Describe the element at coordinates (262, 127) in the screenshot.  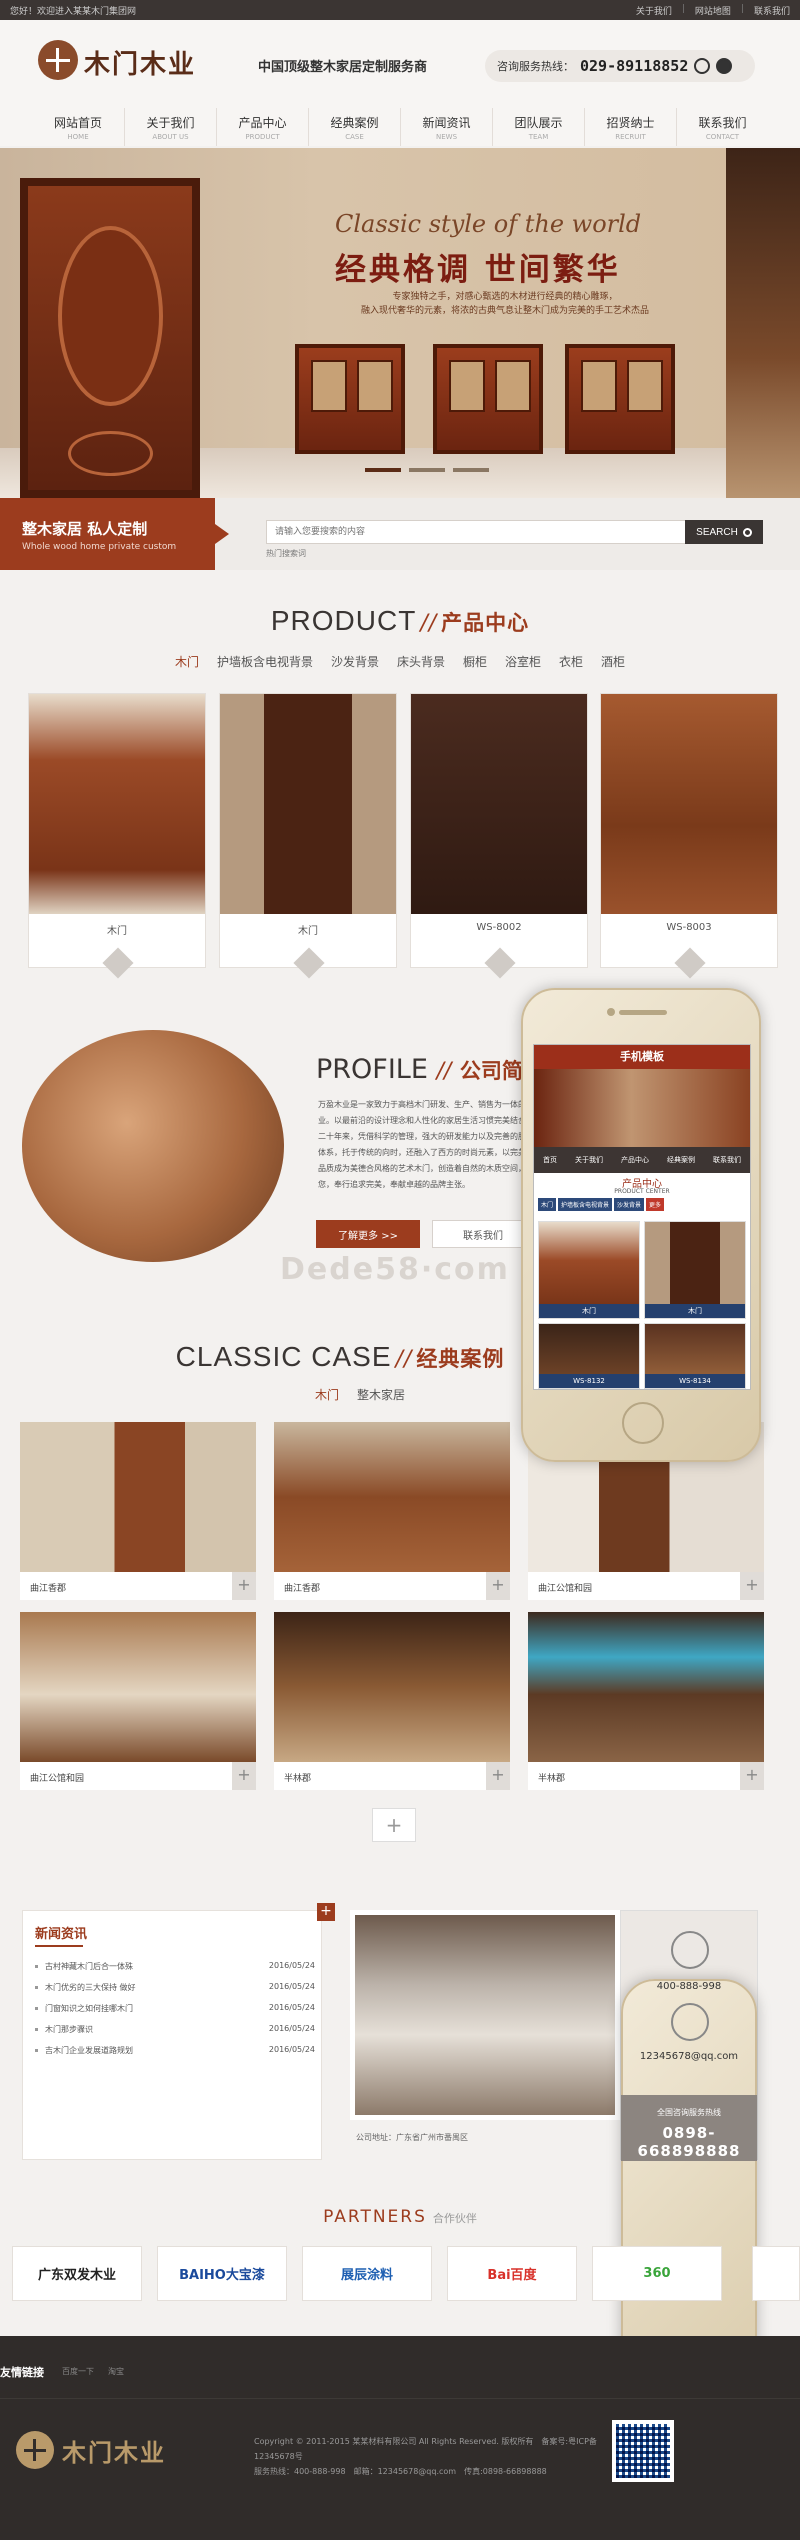
I see `nav-product: 产品中心 PRODUCT` at that location.